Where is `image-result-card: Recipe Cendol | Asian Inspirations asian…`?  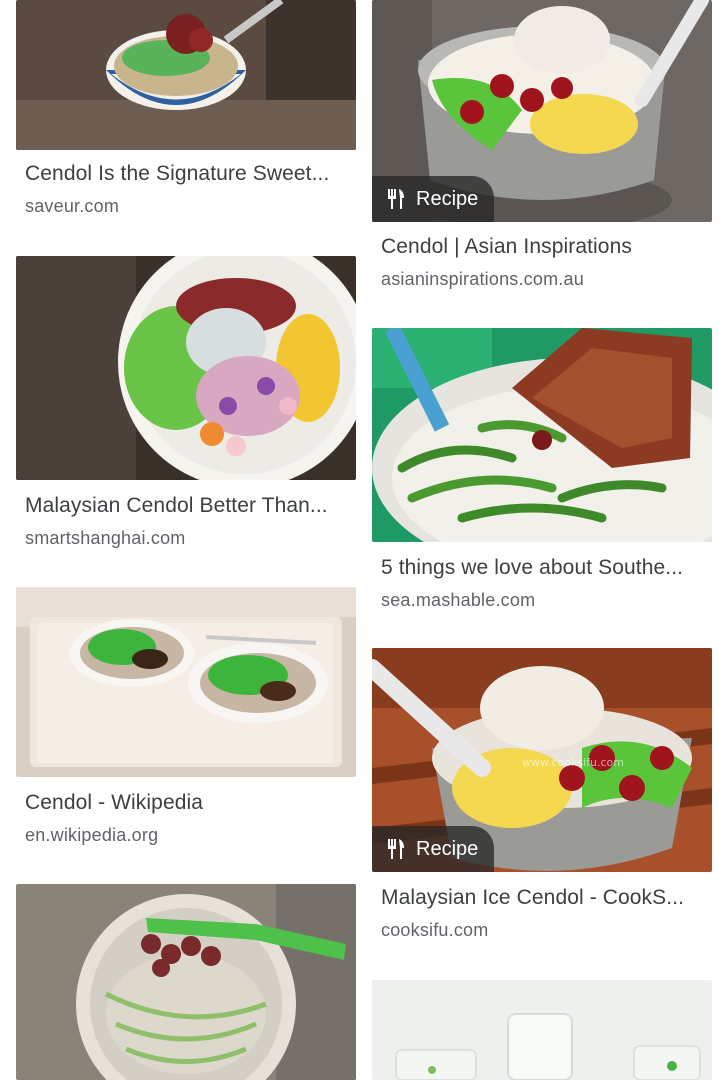 image-result-card: Recipe Cendol | Asian Inspirations asian… is located at coordinates (542, 144).